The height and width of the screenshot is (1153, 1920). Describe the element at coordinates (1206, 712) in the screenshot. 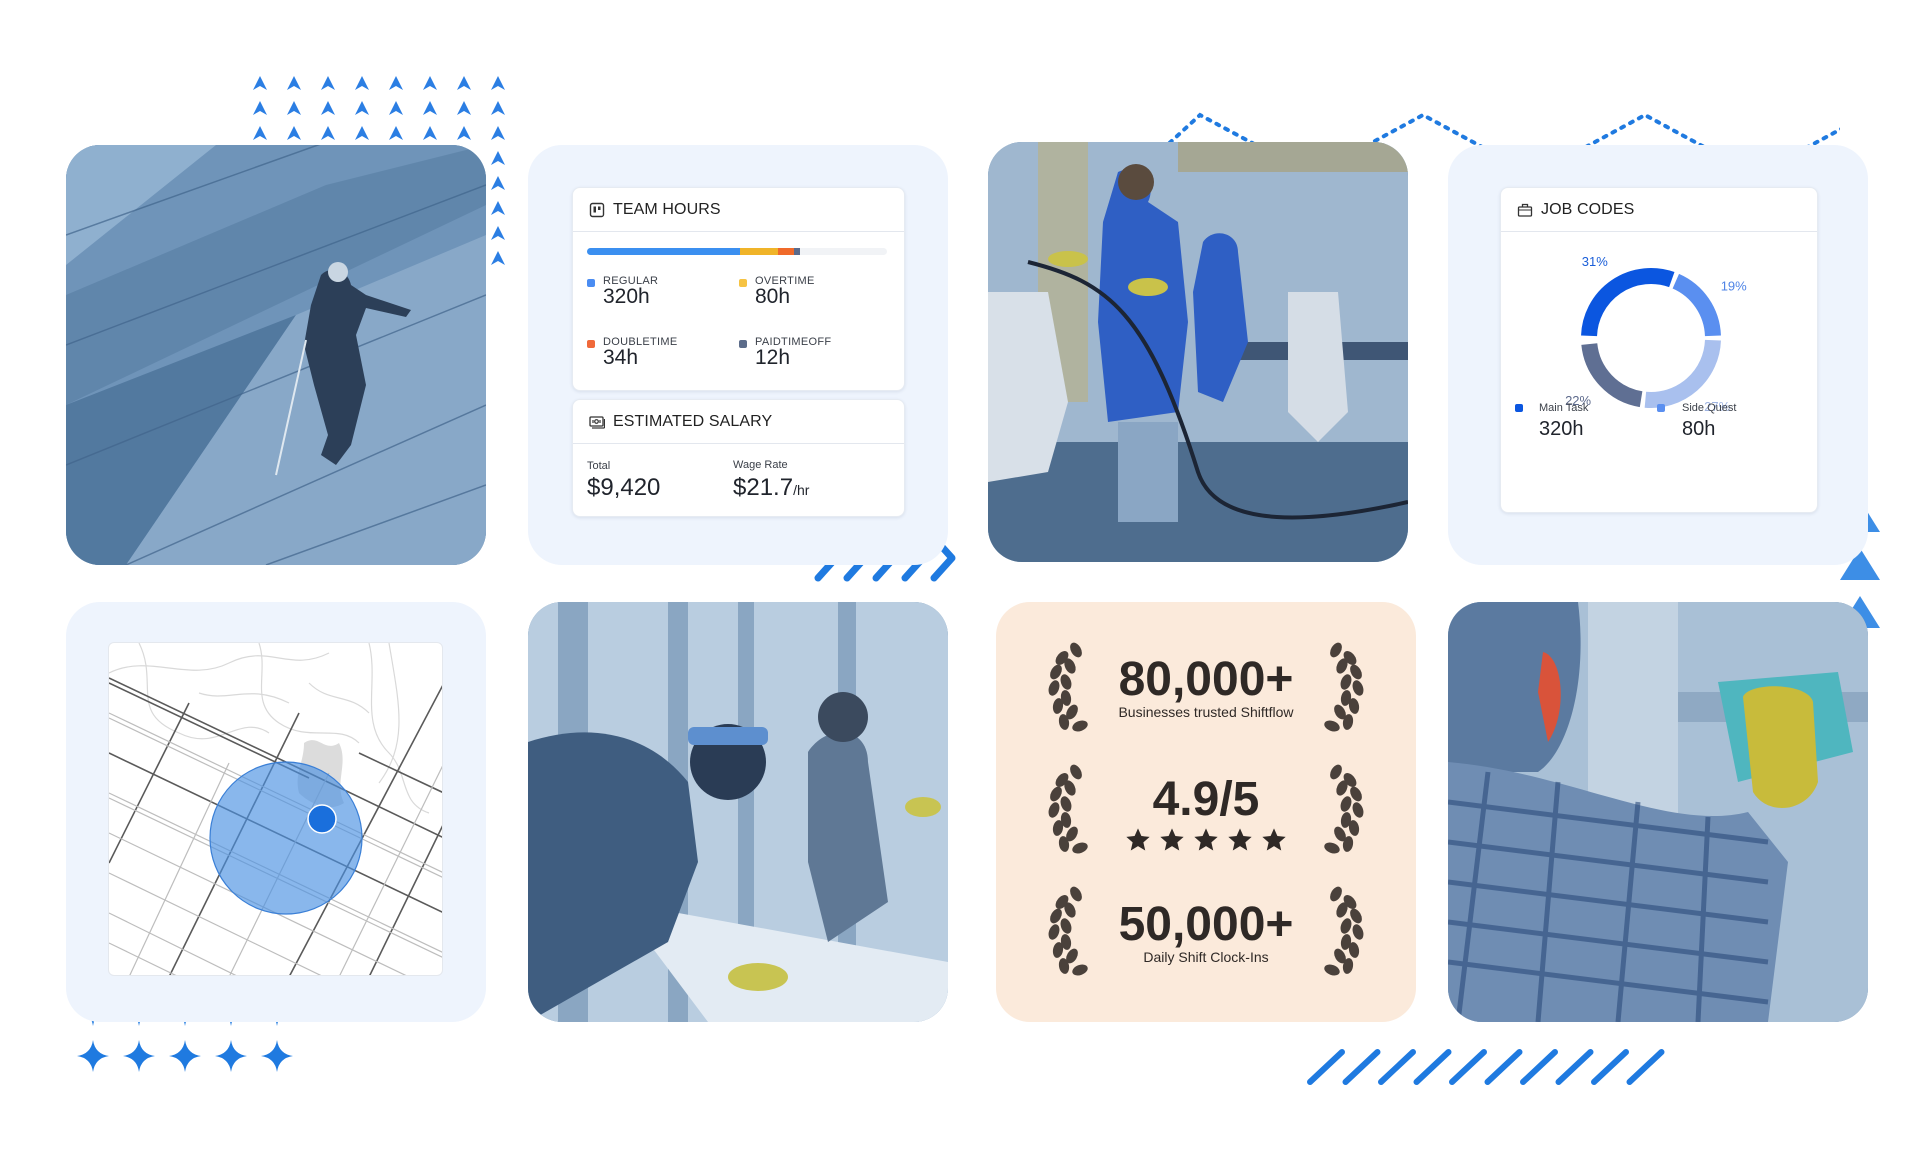

I see `businesses-caption: Businesses trusted Shiftflow` at that location.